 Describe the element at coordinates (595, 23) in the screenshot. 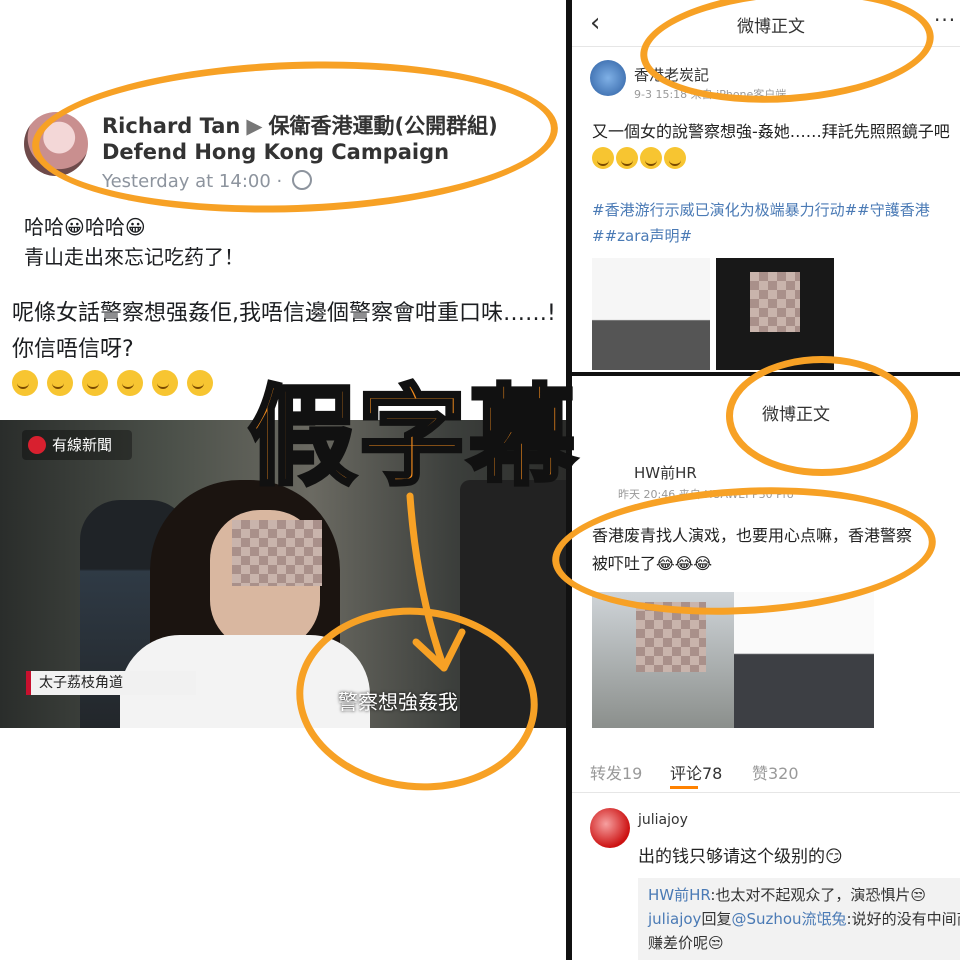

I see `back-chevron-icon: ‹` at that location.